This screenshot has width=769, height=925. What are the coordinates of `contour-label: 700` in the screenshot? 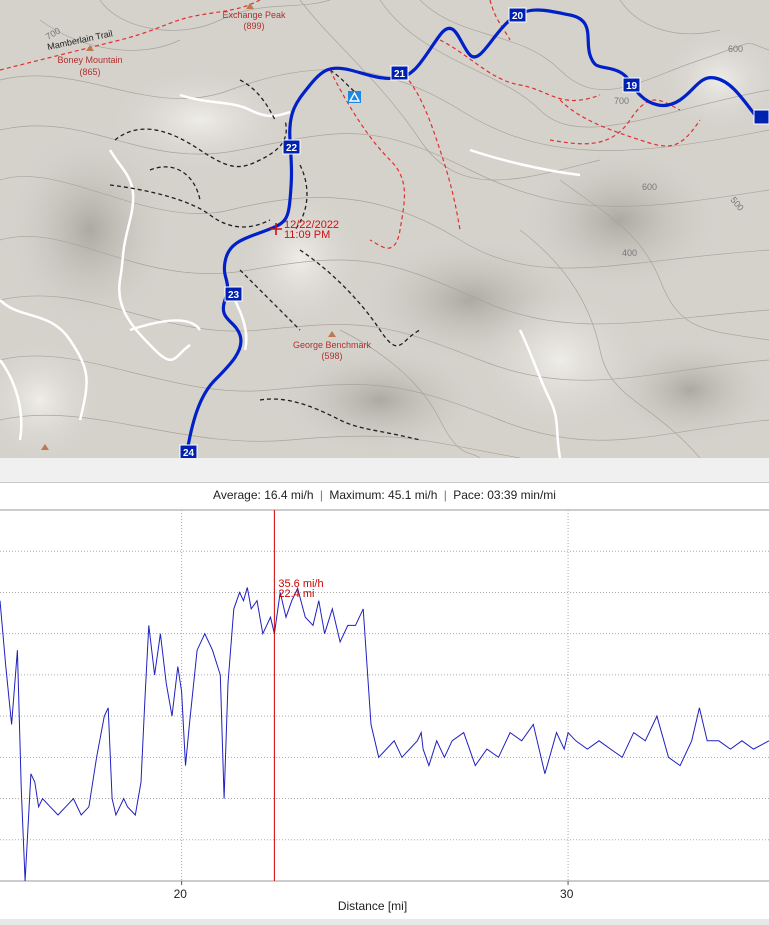 It's located at (621, 101).